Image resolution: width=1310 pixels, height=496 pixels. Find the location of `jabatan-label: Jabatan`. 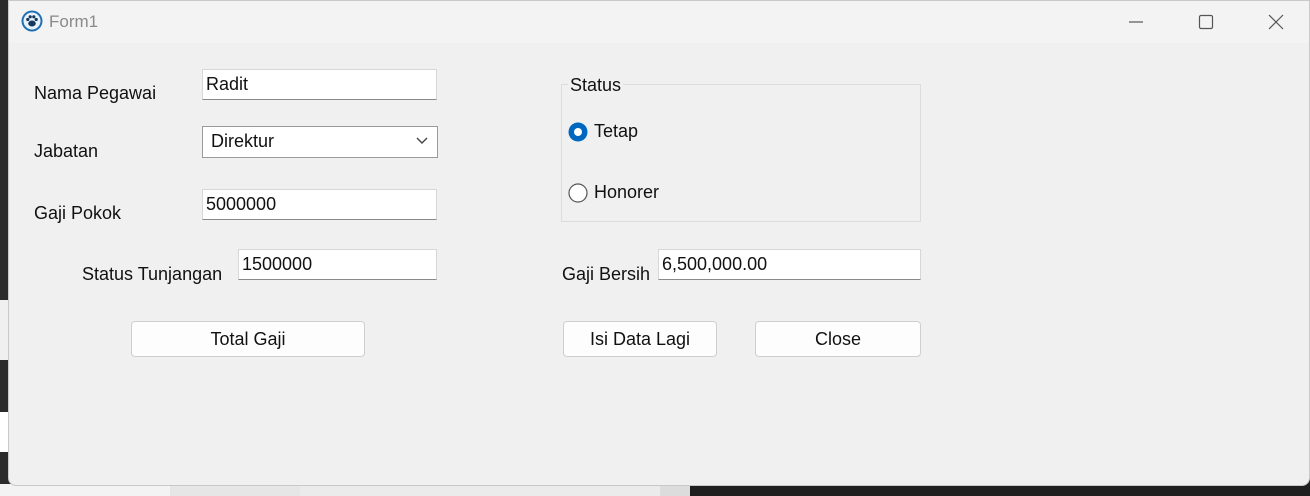

jabatan-label: Jabatan is located at coordinates (66, 151).